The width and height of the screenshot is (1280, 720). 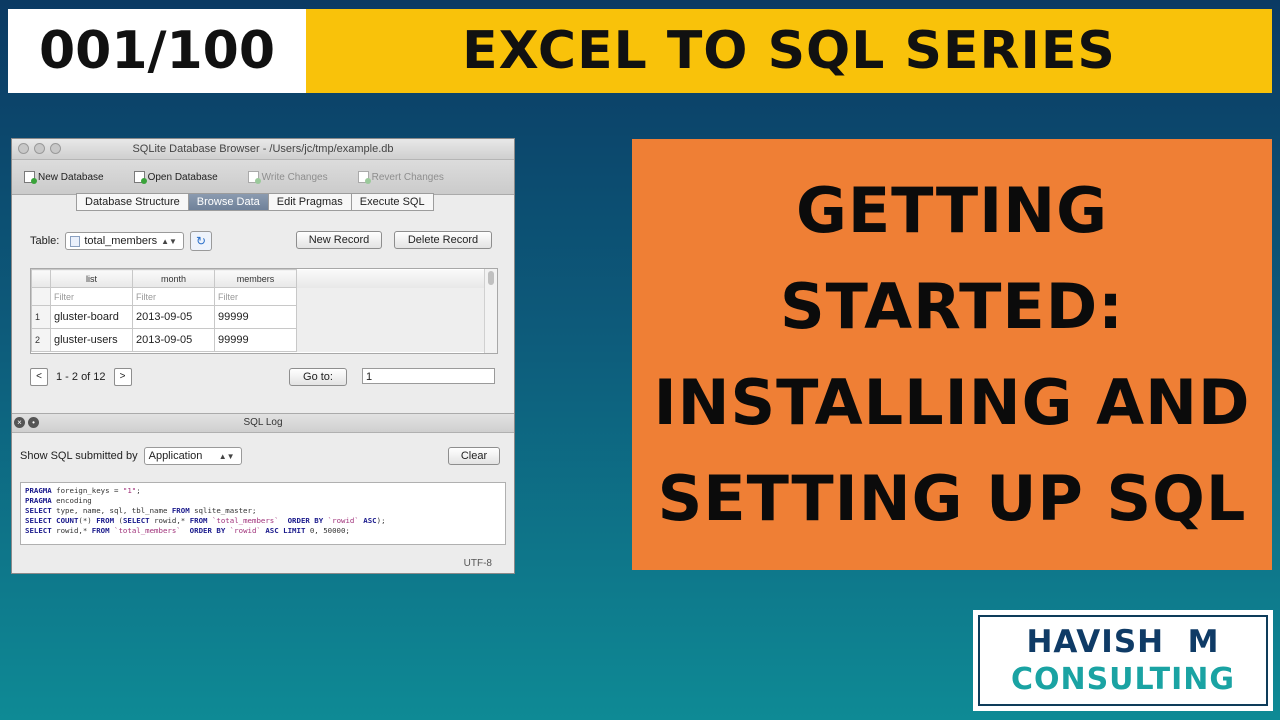 I want to click on write-changes-label: Write Changes, so click(x=294, y=177).